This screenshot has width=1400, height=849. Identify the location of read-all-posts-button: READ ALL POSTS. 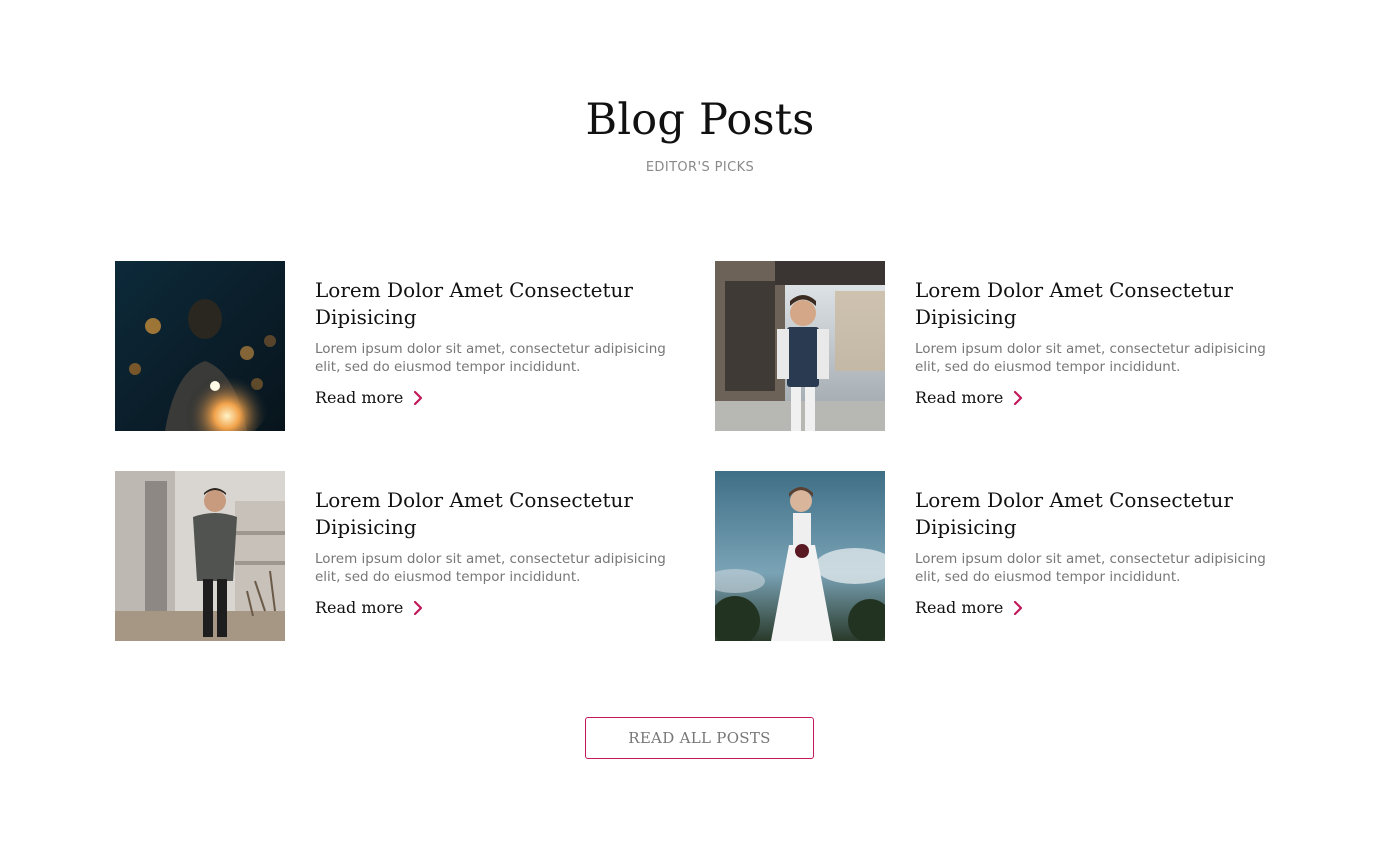
(699, 738).